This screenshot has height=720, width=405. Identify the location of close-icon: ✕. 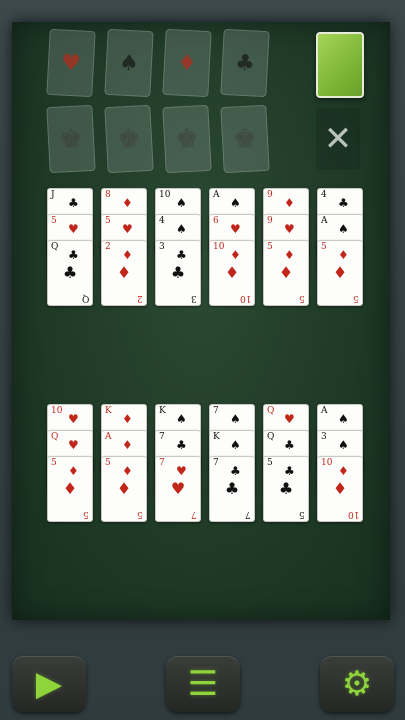
(338, 139).